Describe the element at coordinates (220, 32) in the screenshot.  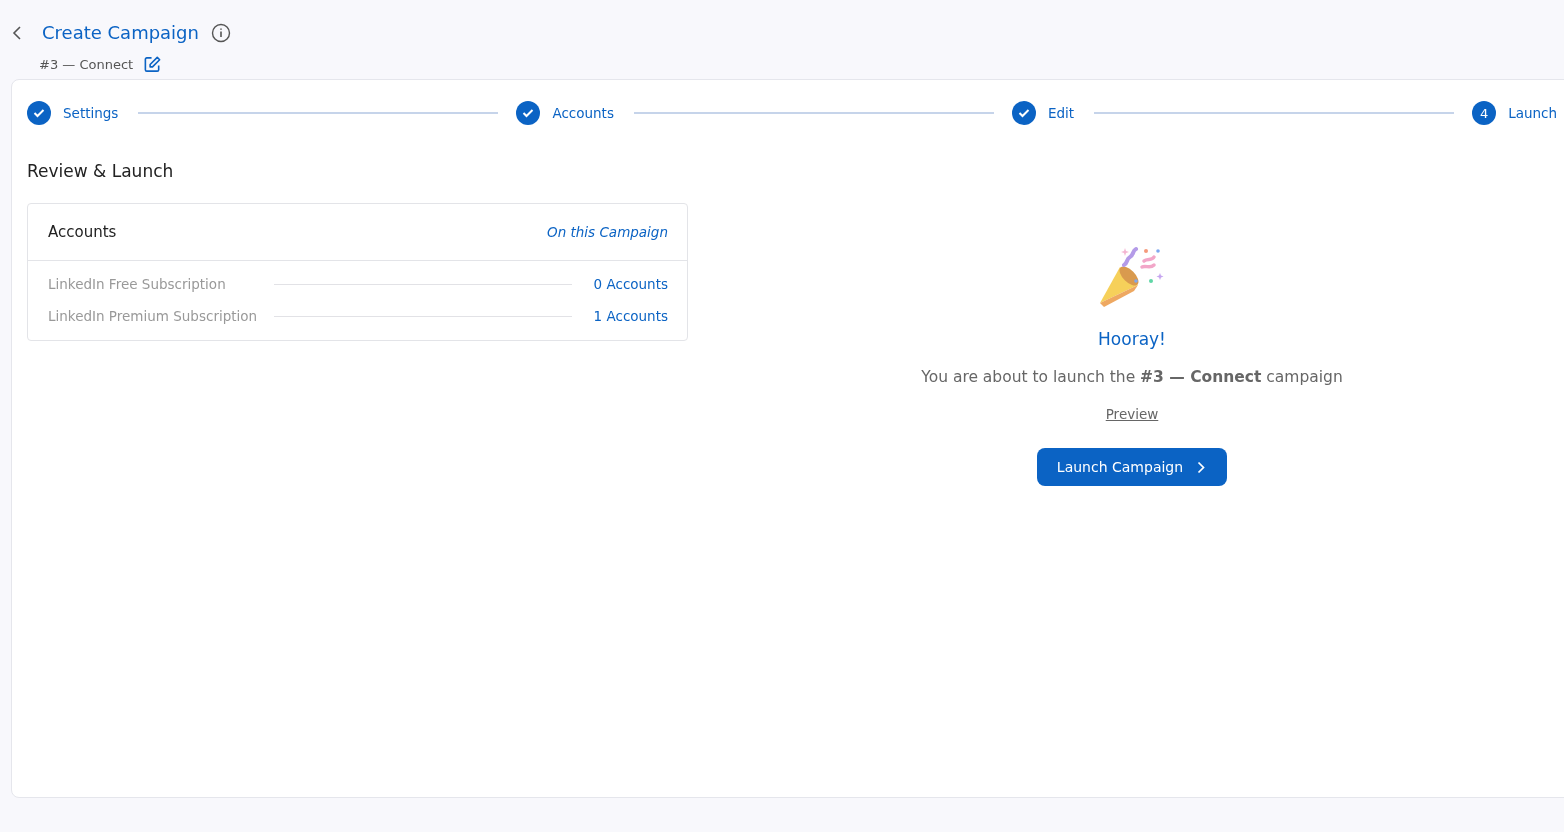
I see `info-icon` at that location.